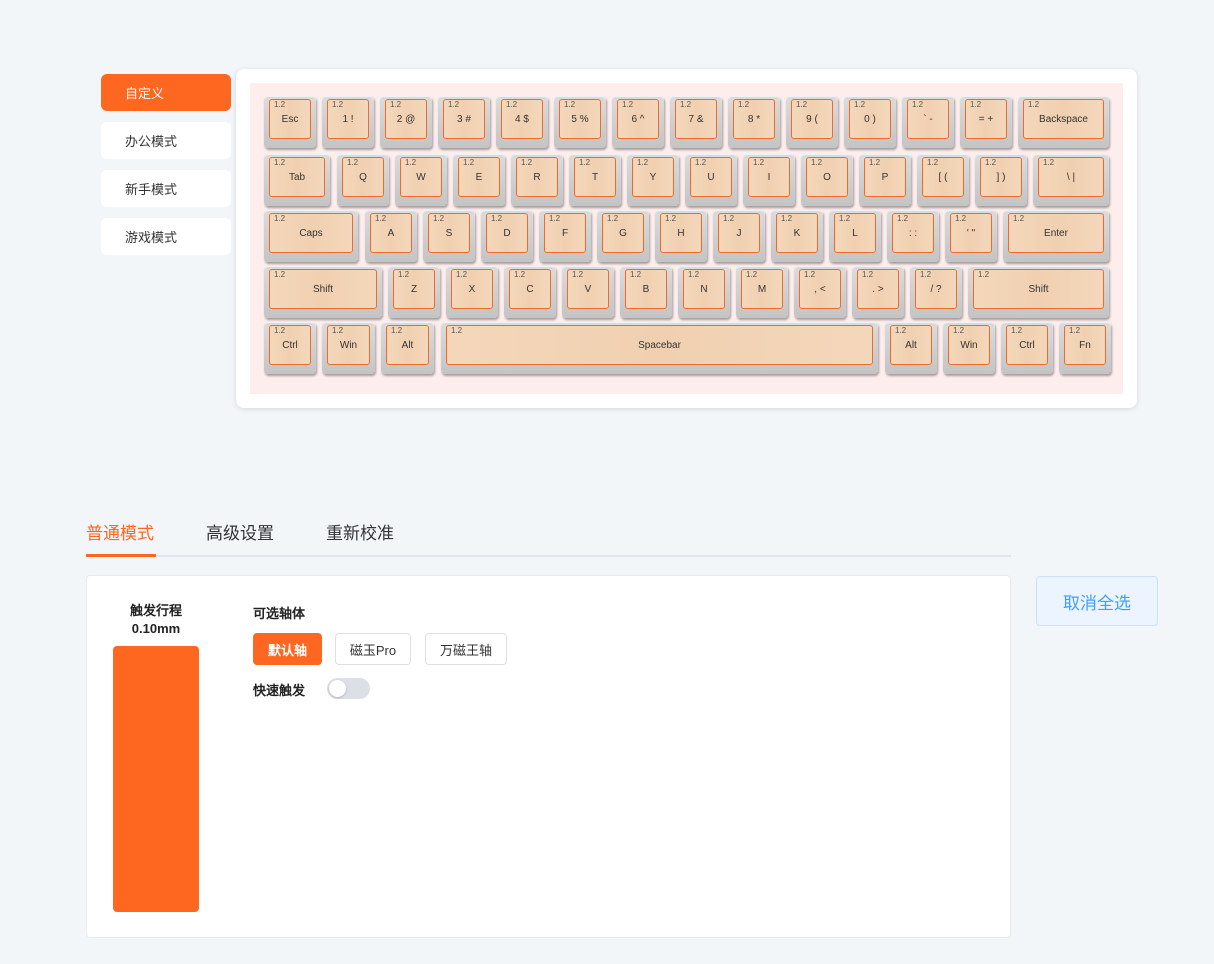 The image size is (1214, 964). I want to click on tab-advanced-settings: 高级设置, so click(242, 538).